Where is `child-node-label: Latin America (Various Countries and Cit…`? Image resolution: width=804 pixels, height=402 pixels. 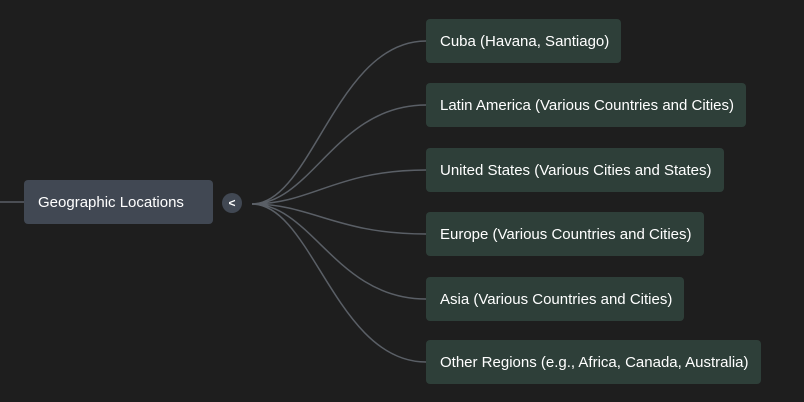
child-node-label: Latin America (Various Countries and Cit… is located at coordinates (587, 105).